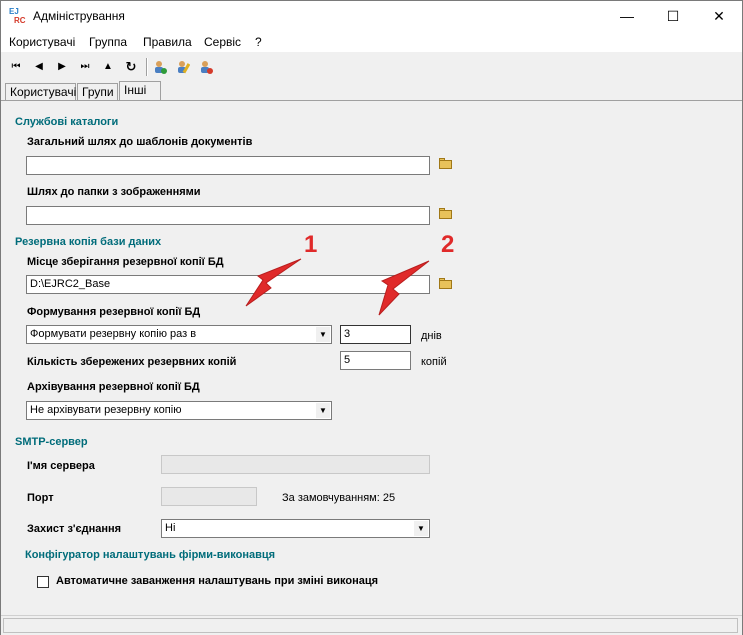  I want to click on annotation-2: 2, so click(448, 244).